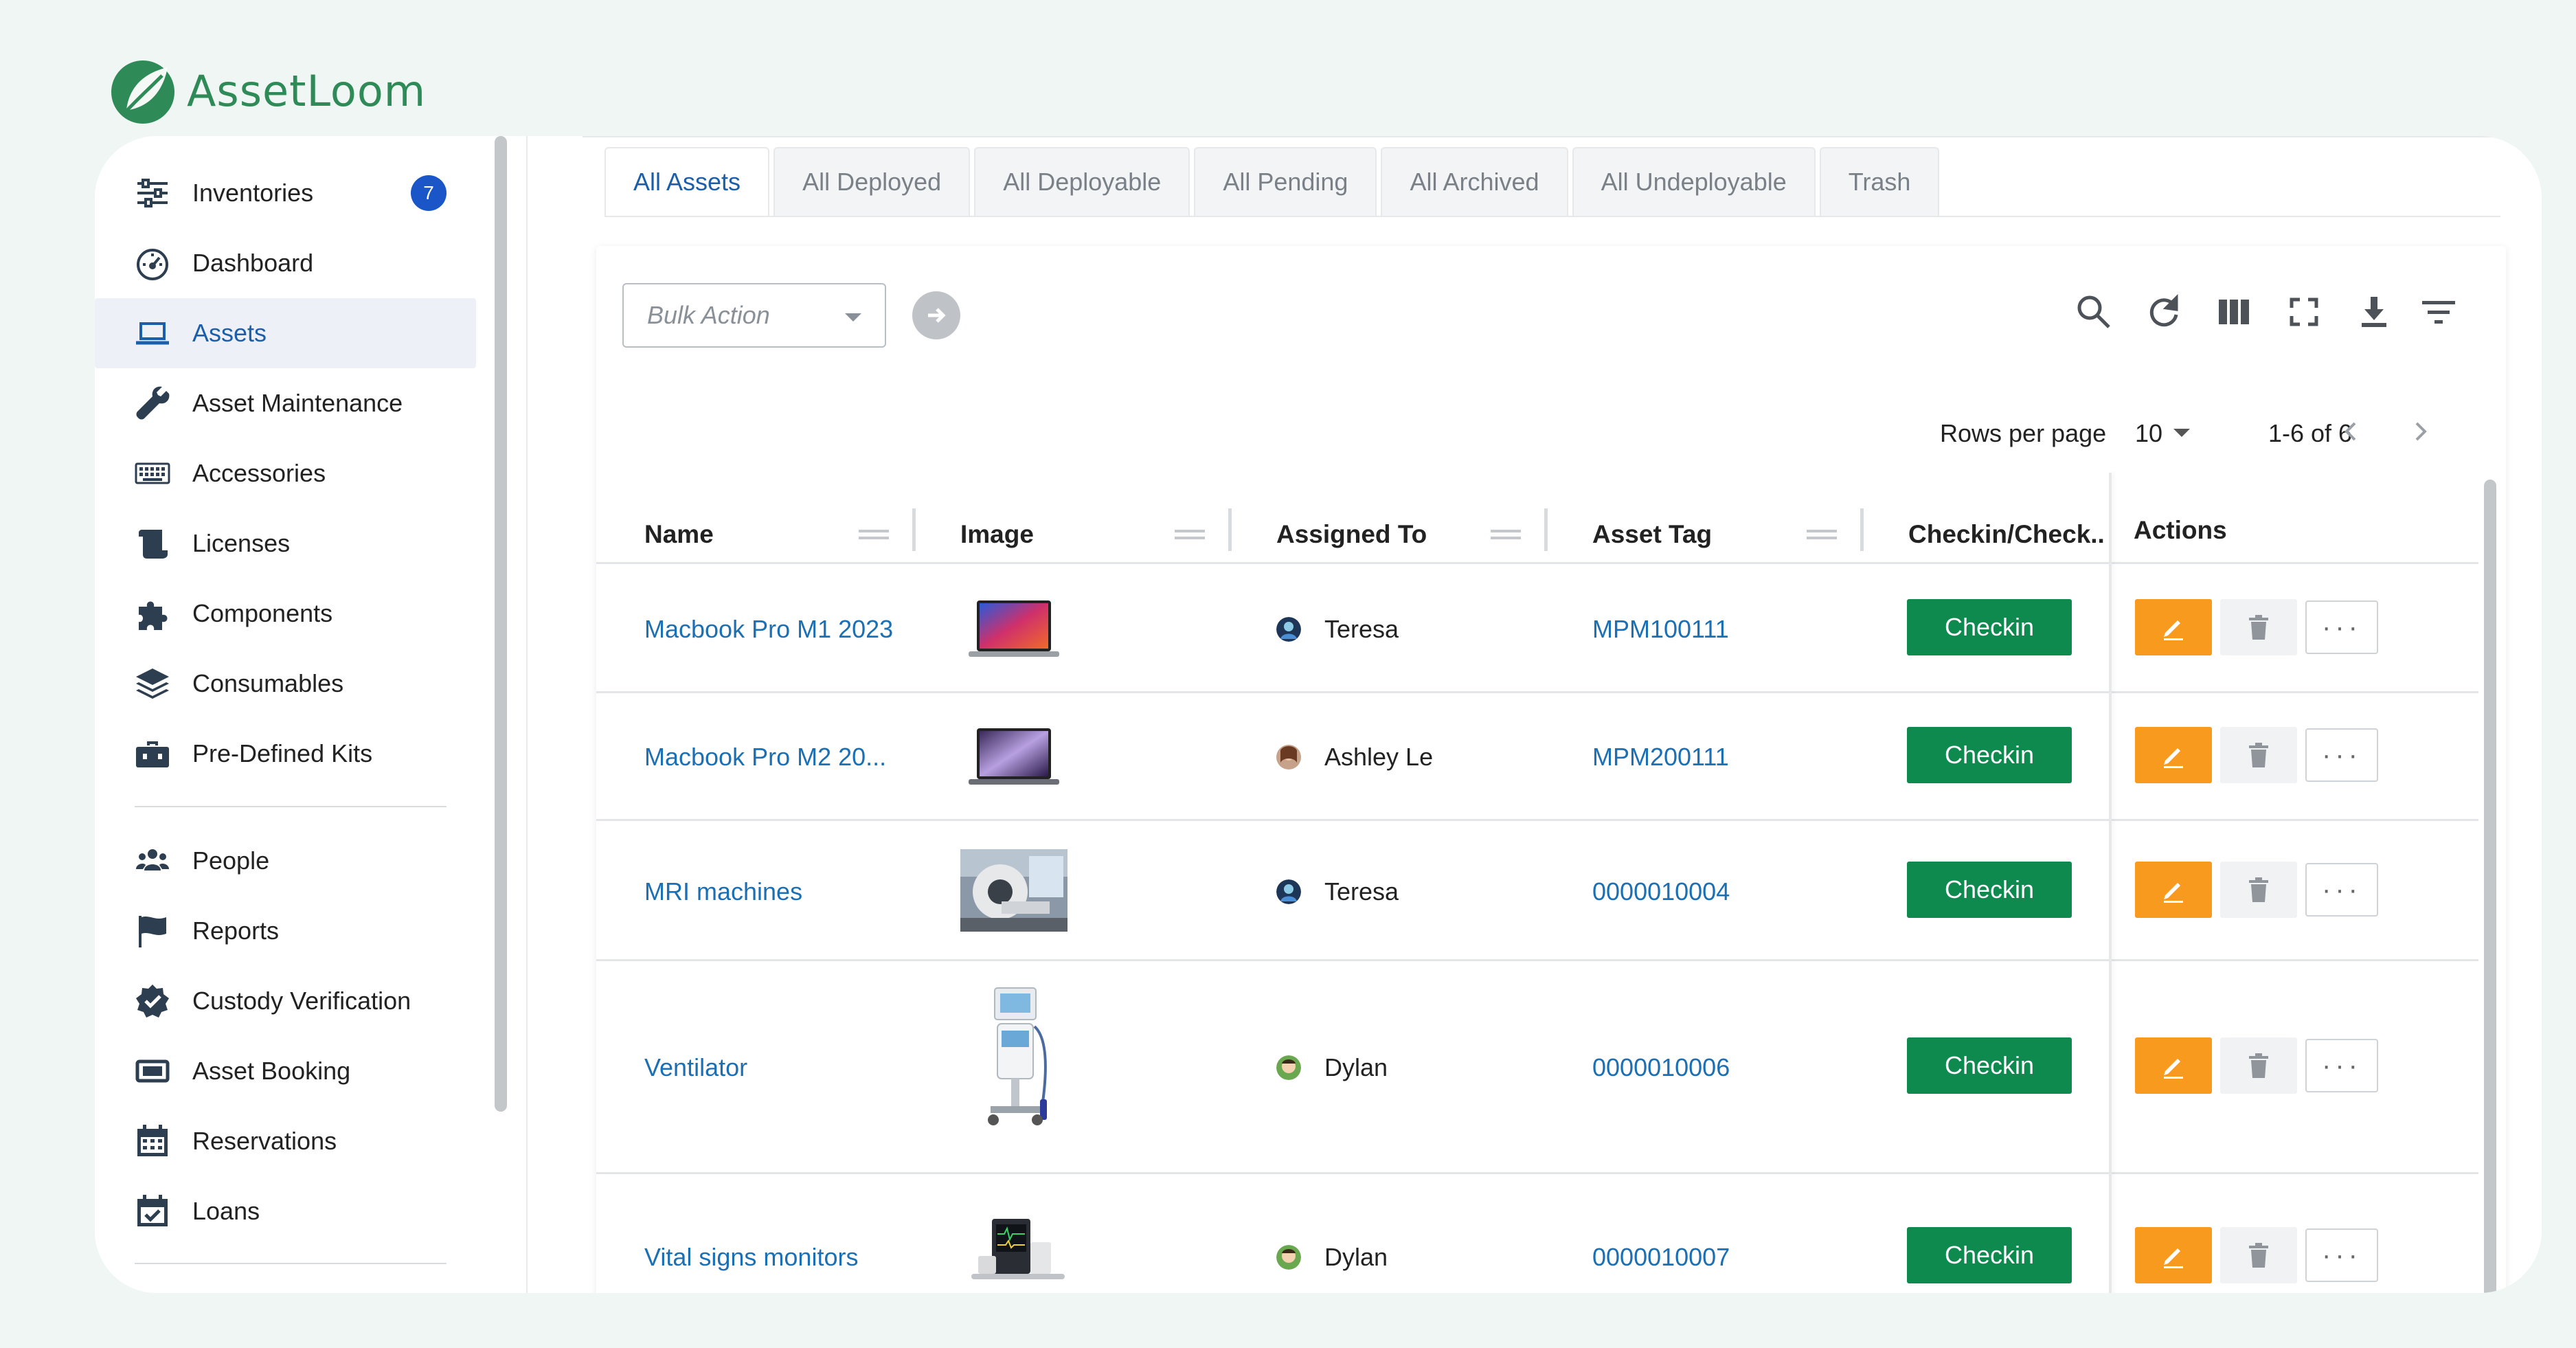 This screenshot has height=1348, width=2576. I want to click on column-header-image: Image, so click(997, 534).